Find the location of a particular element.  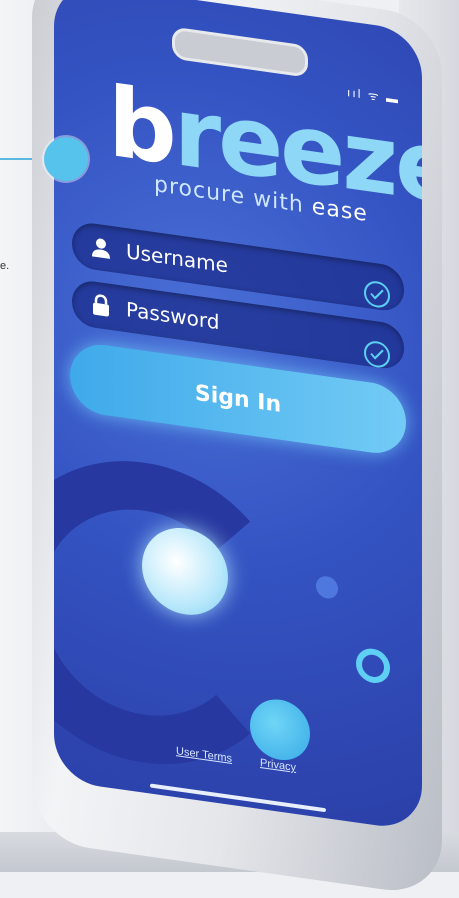

callout-text: e. is located at coordinates (5, 266).